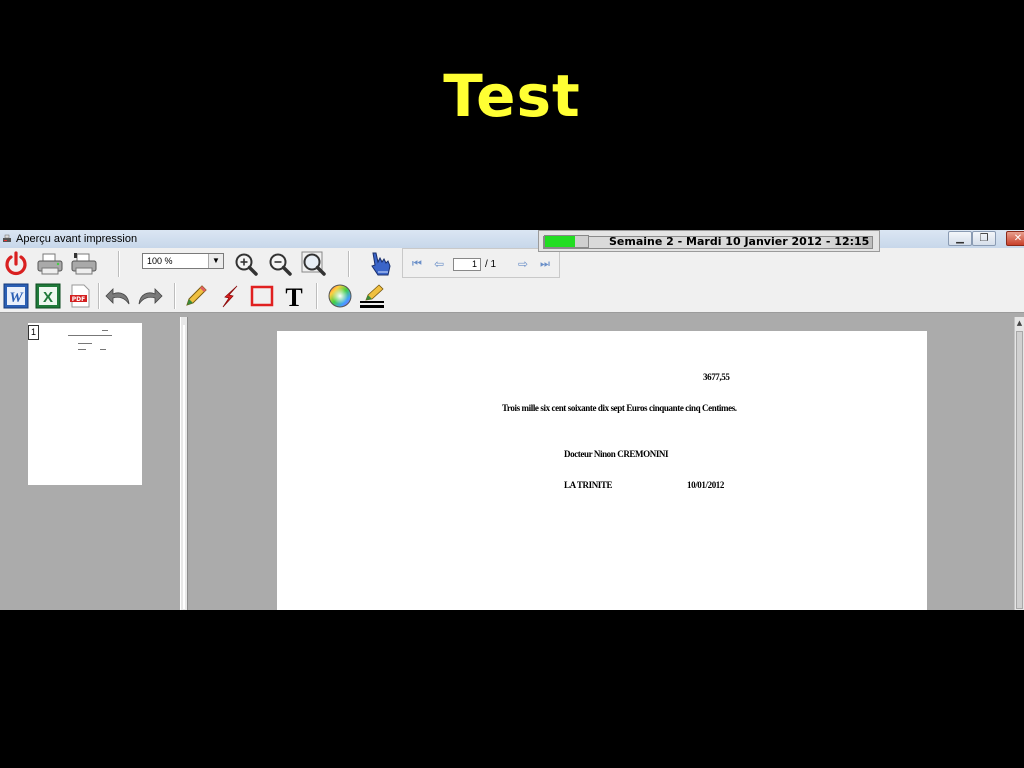 The width and height of the screenshot is (1024, 768). I want to click on red-arrow-icon, so click(230, 296).